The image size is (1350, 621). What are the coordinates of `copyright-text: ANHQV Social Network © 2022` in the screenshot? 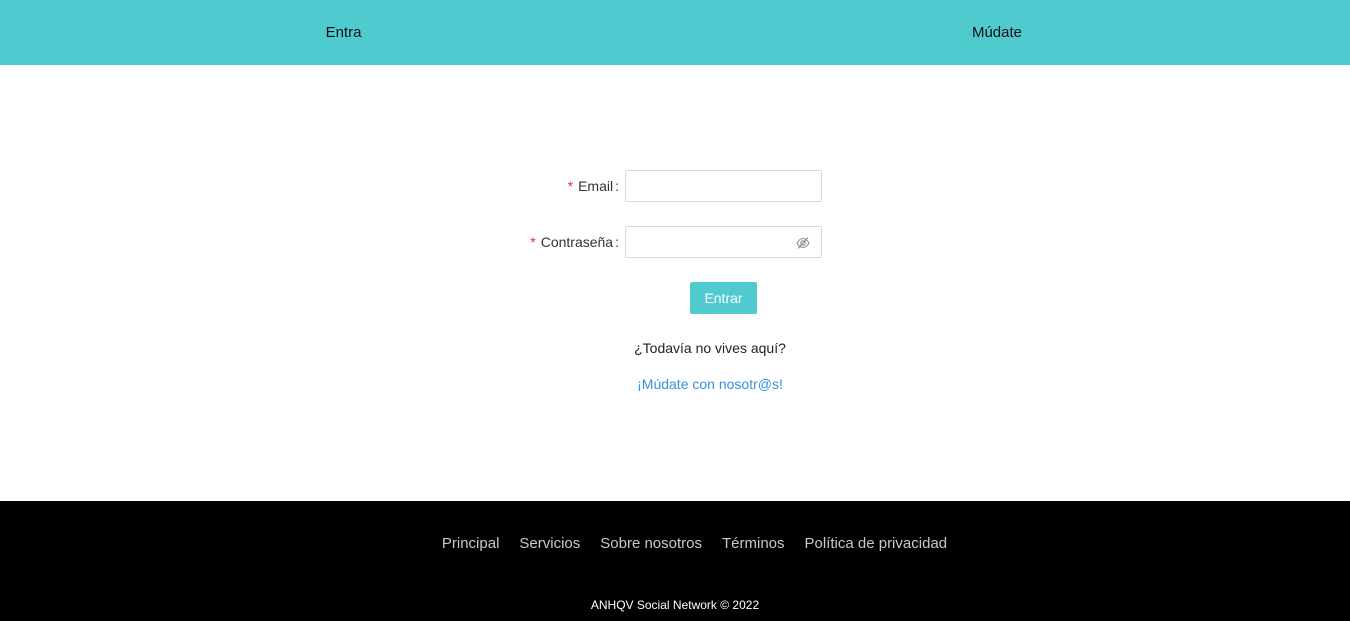 It's located at (675, 605).